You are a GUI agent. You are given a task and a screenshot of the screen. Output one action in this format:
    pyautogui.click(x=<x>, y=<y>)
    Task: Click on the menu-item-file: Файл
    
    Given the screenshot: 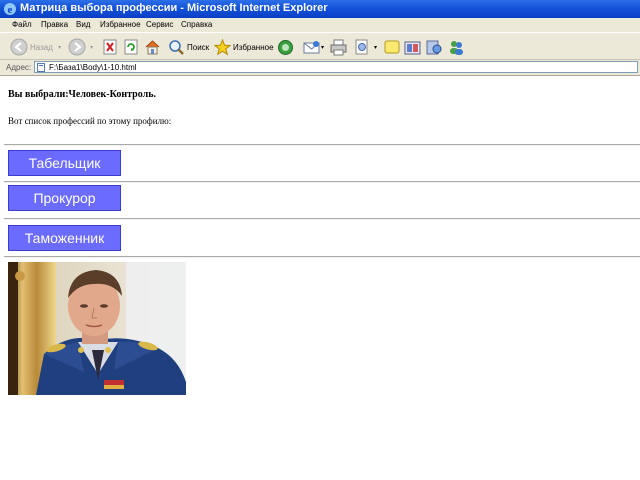 What is the action you would take?
    pyautogui.click(x=22, y=24)
    